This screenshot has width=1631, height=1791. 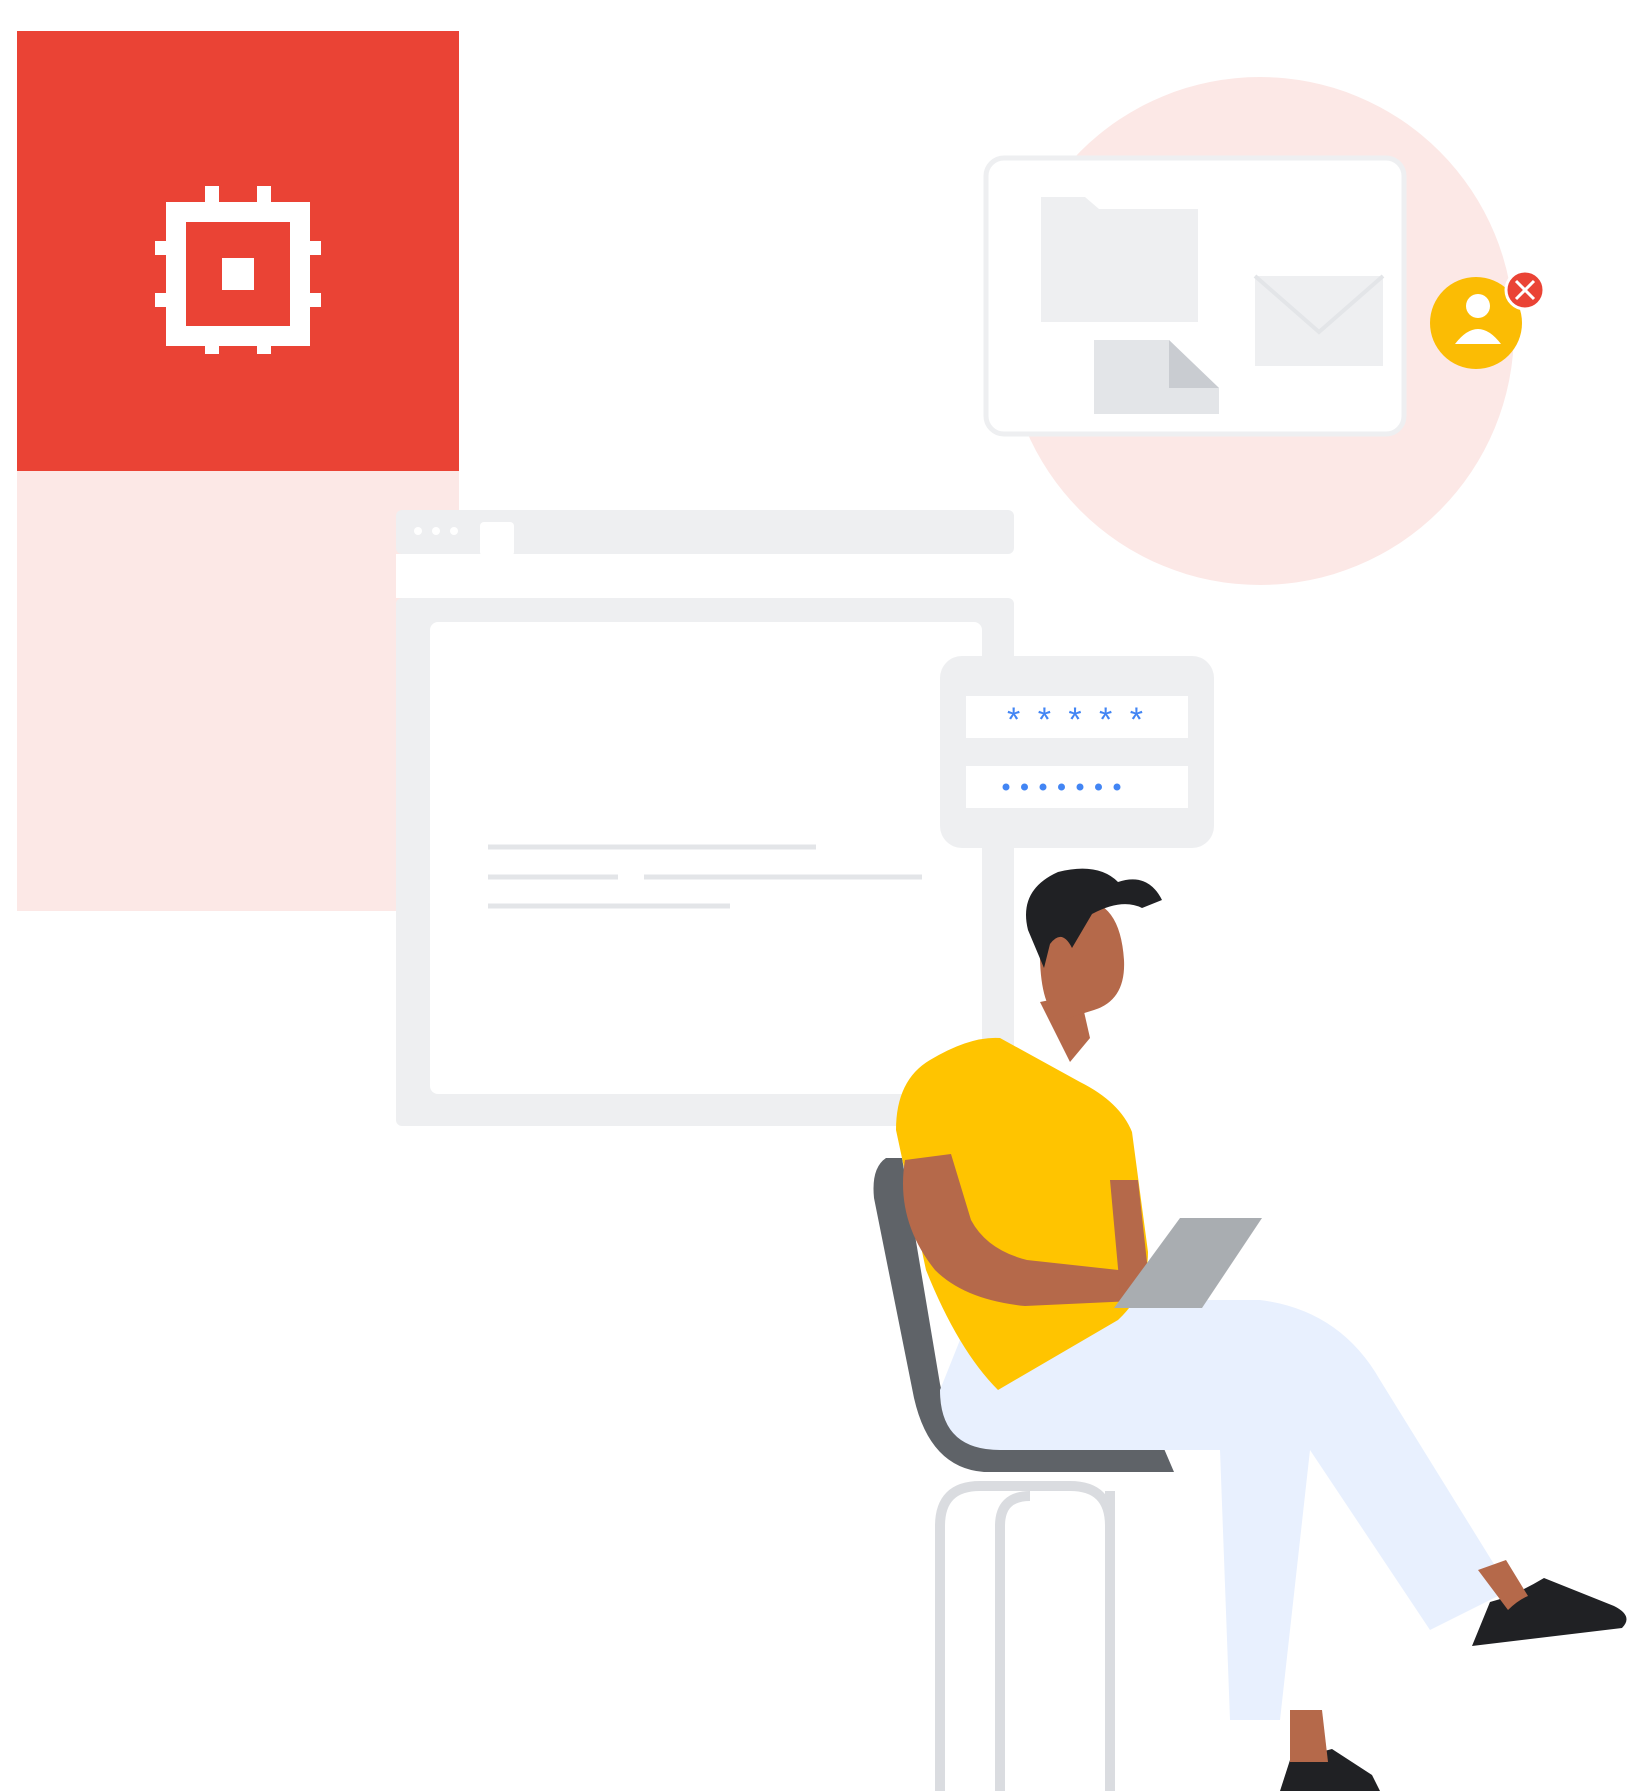 What do you see at coordinates (705, 576) in the screenshot?
I see `browser-address-bar` at bounding box center [705, 576].